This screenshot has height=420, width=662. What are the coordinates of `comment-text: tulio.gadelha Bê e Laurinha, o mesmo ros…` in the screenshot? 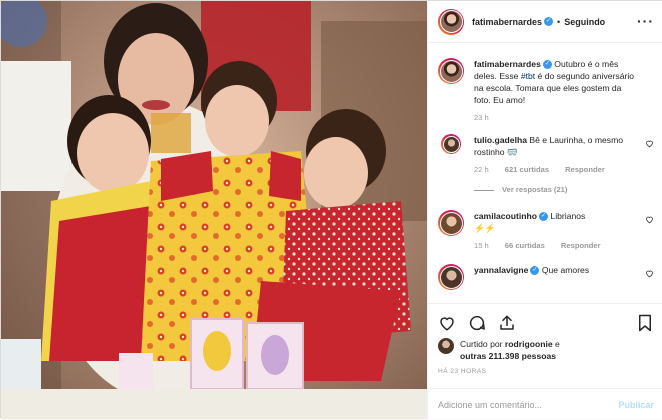 It's located at (557, 146).